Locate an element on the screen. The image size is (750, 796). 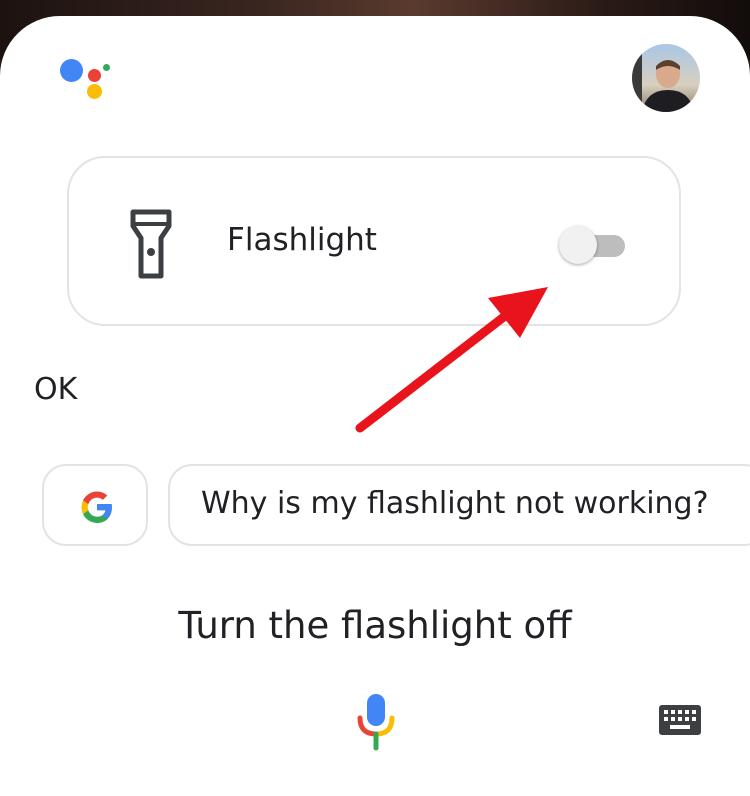
flashlight-toggle is located at coordinates (594, 245).